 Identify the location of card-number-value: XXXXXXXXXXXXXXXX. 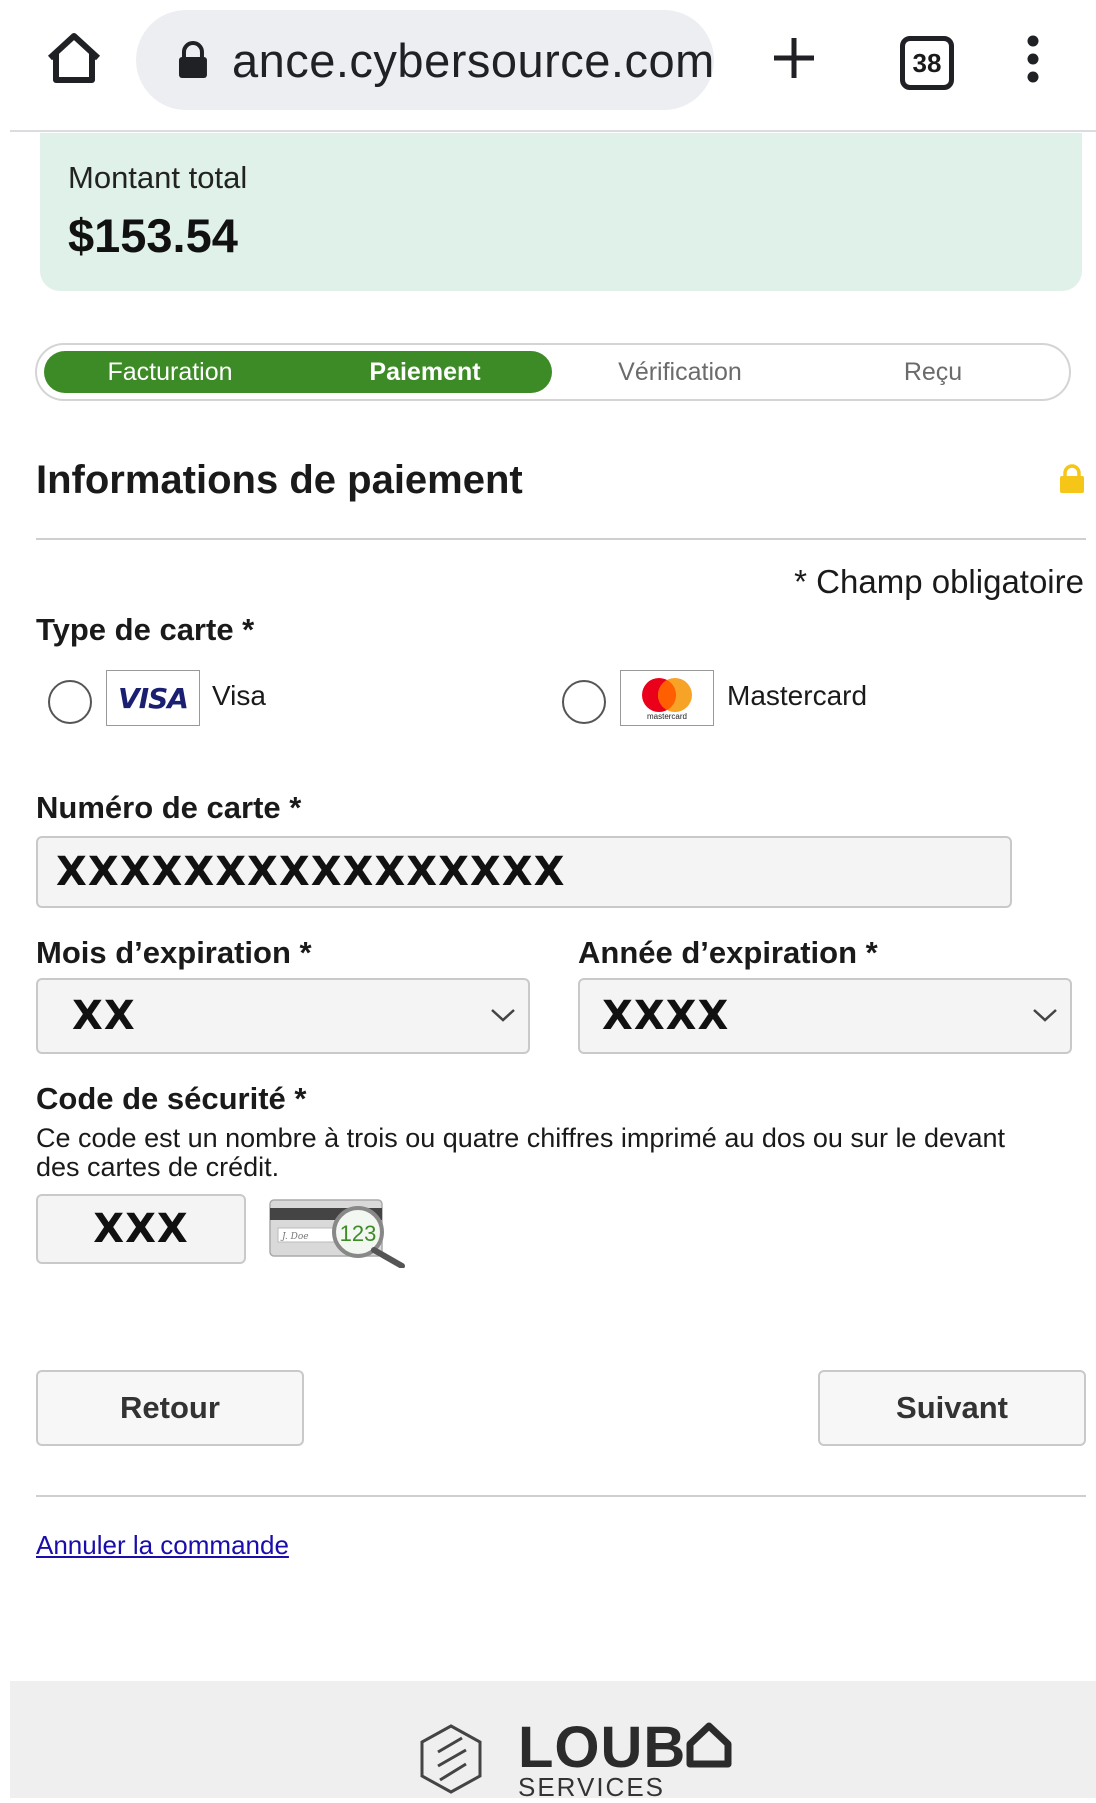
(311, 872).